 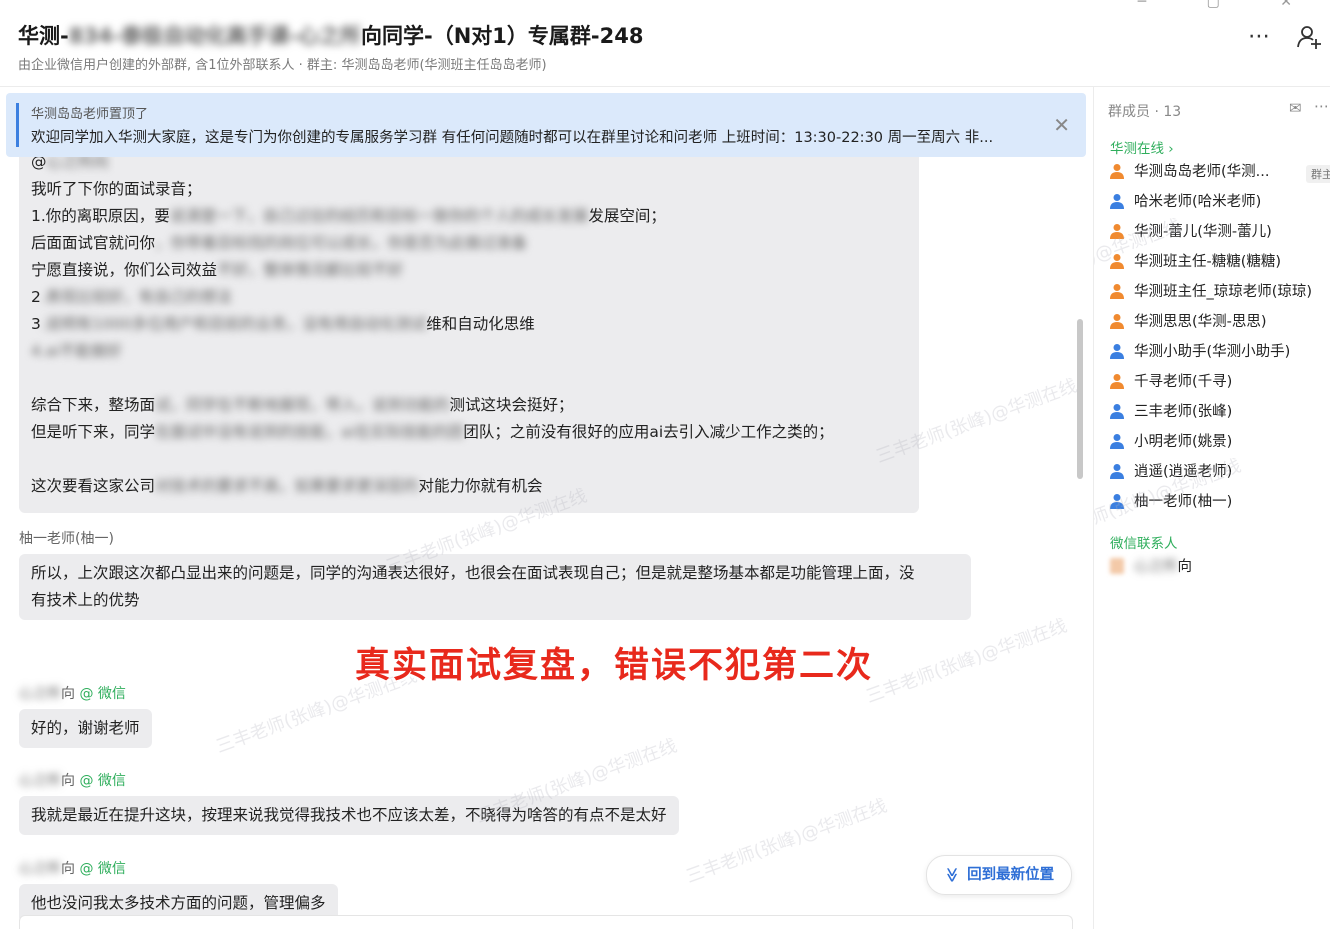 What do you see at coordinates (93, 486) in the screenshot?
I see `line-text: 这次要看这家公司` at bounding box center [93, 486].